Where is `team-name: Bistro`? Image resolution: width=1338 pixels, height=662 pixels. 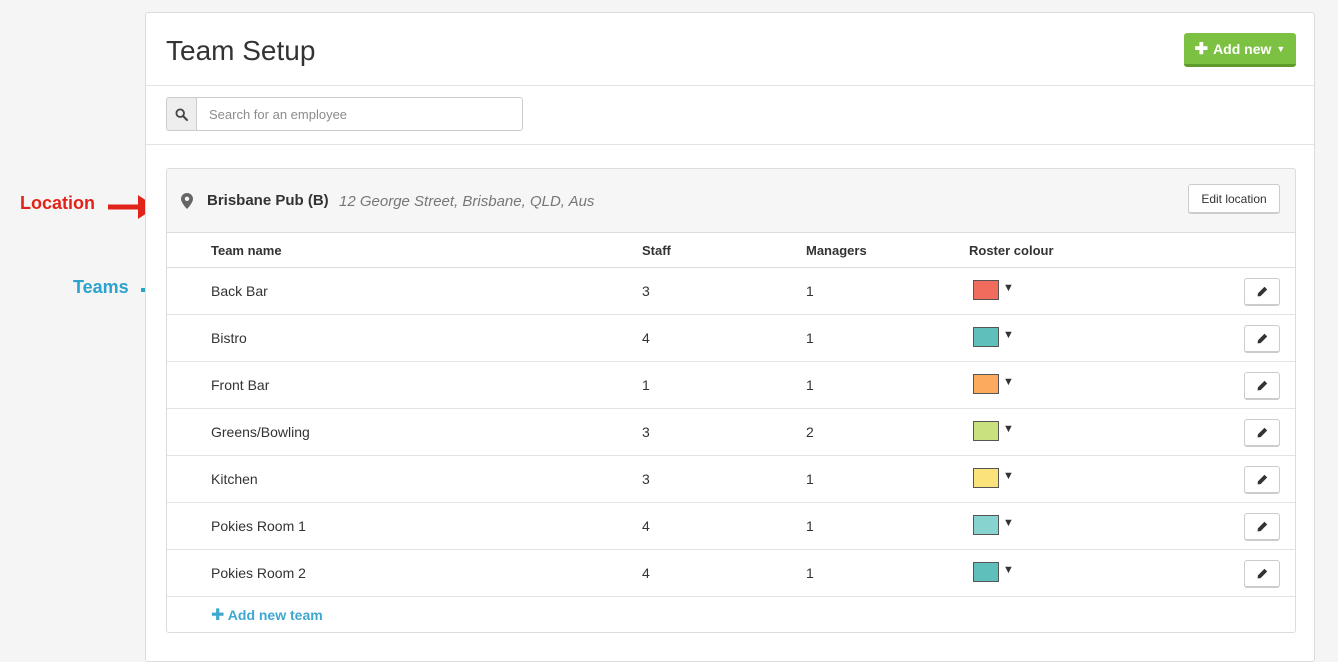 team-name: Bistro is located at coordinates (229, 338).